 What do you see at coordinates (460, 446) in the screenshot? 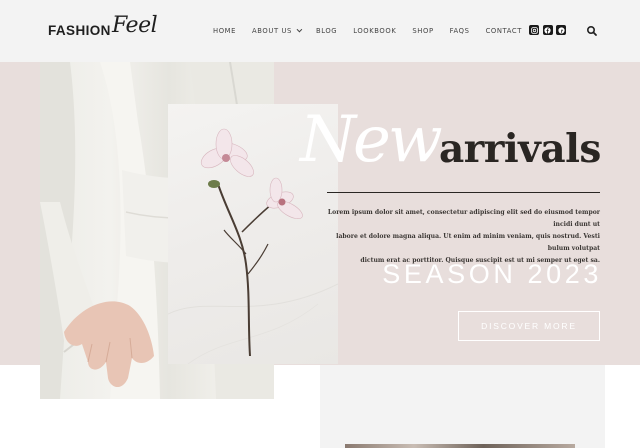
I see `featured-image-edge` at bounding box center [460, 446].